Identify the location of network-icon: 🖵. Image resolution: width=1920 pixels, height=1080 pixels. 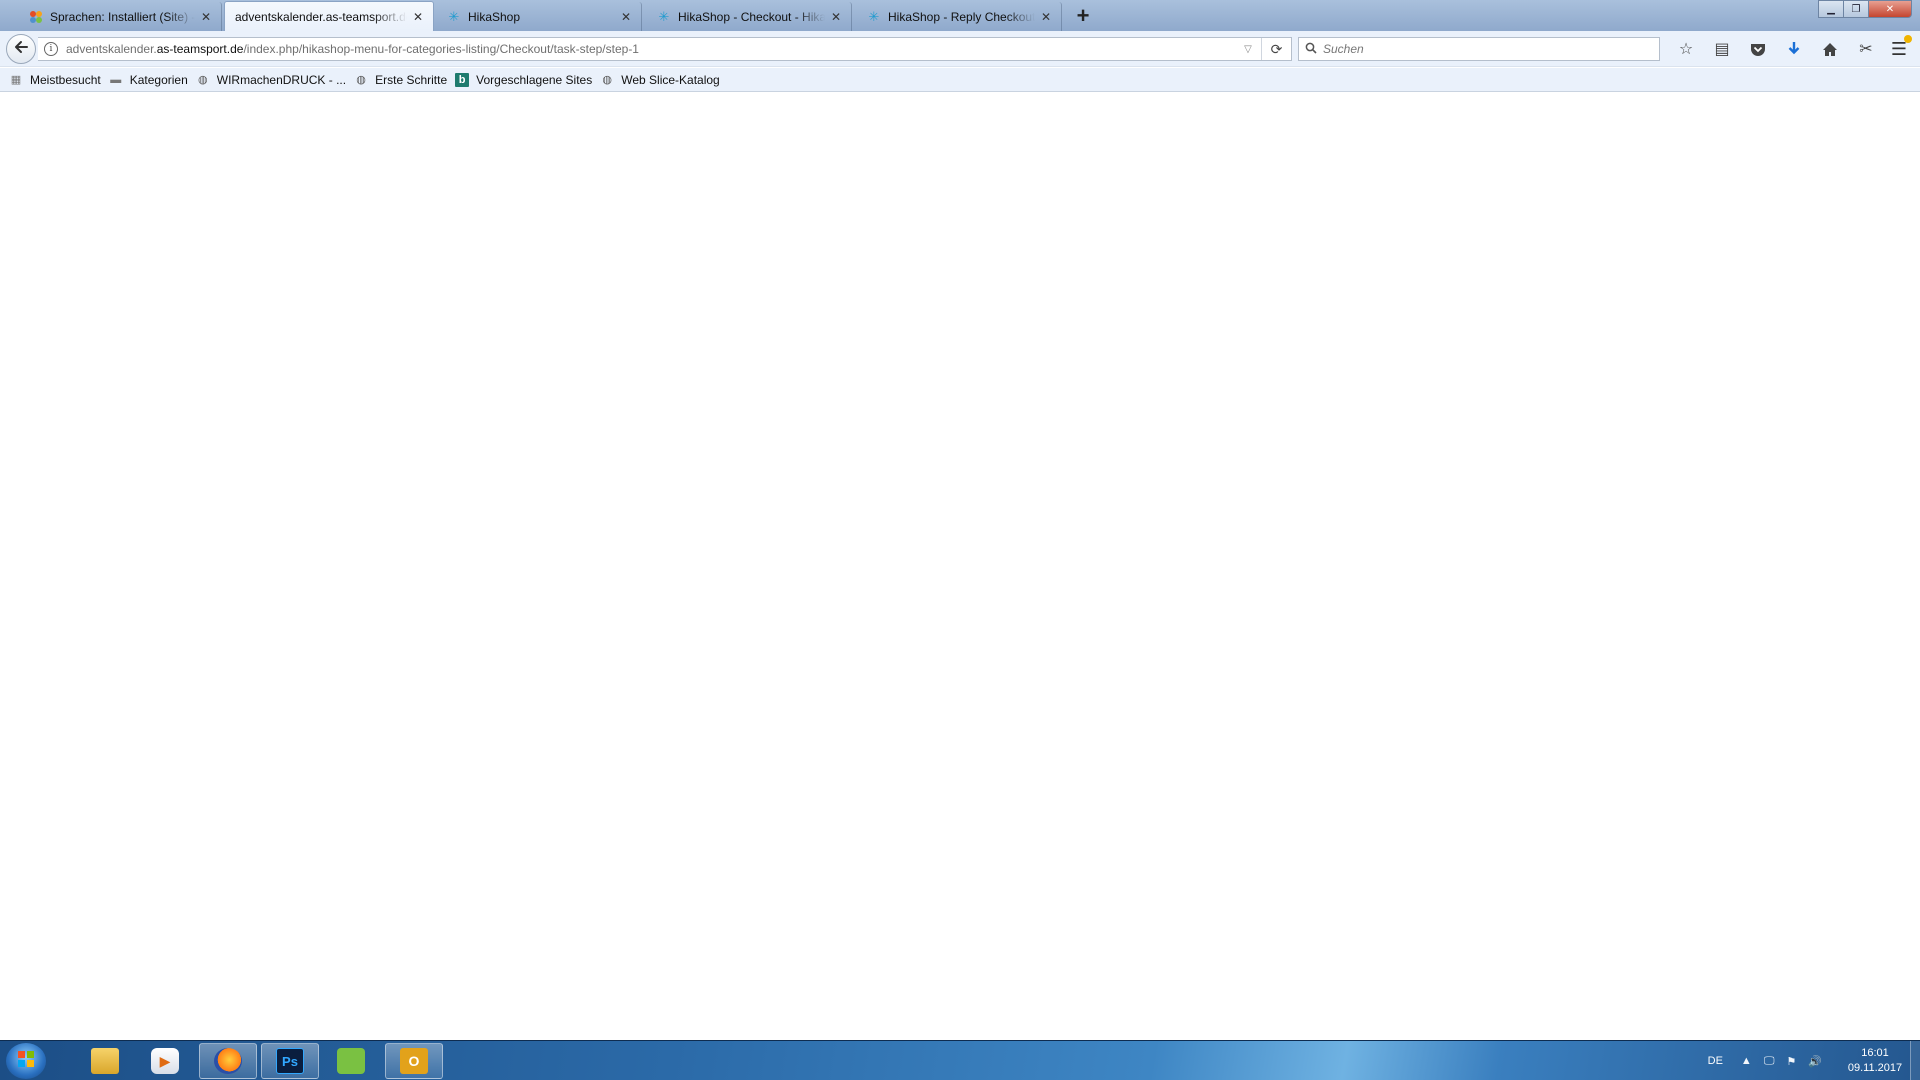
(1769, 1061).